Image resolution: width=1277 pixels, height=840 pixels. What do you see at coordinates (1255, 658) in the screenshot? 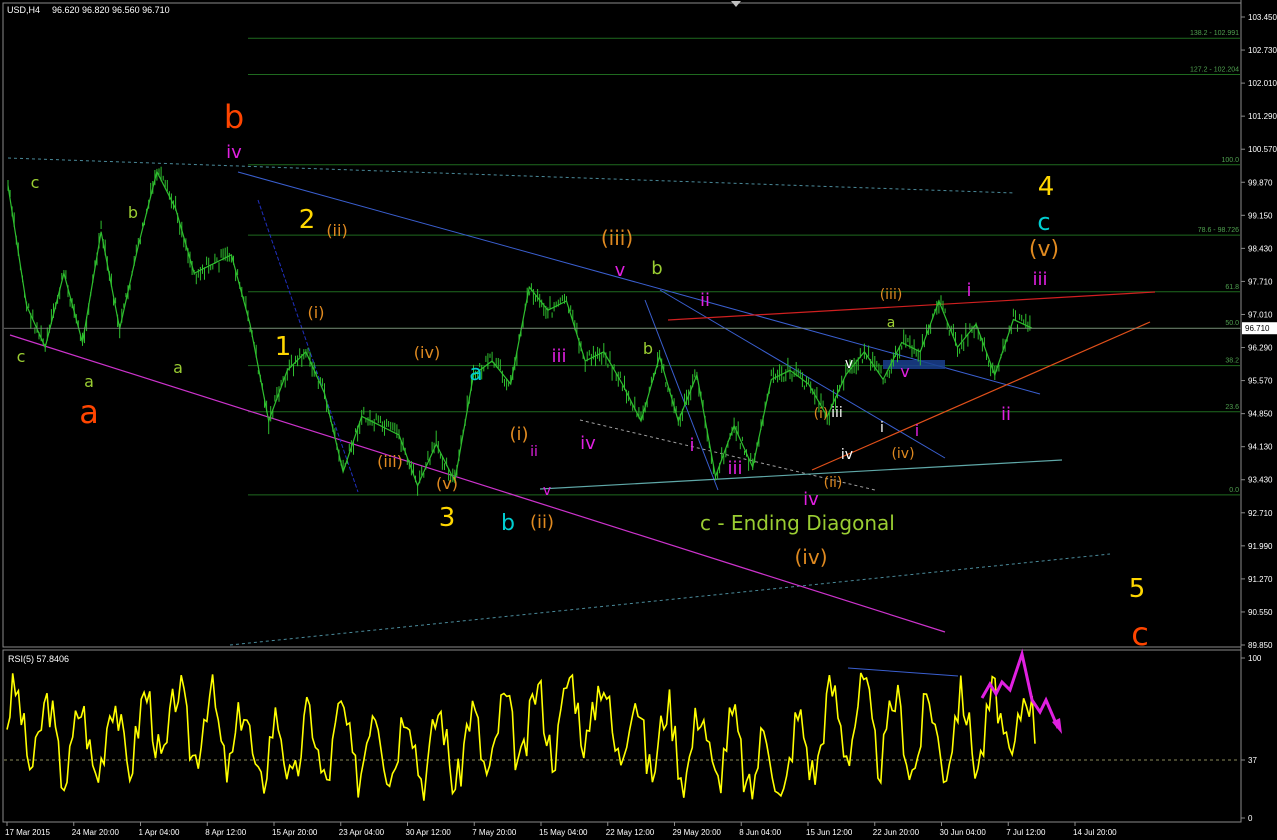
I see `rsi-tick-label: 100` at bounding box center [1255, 658].